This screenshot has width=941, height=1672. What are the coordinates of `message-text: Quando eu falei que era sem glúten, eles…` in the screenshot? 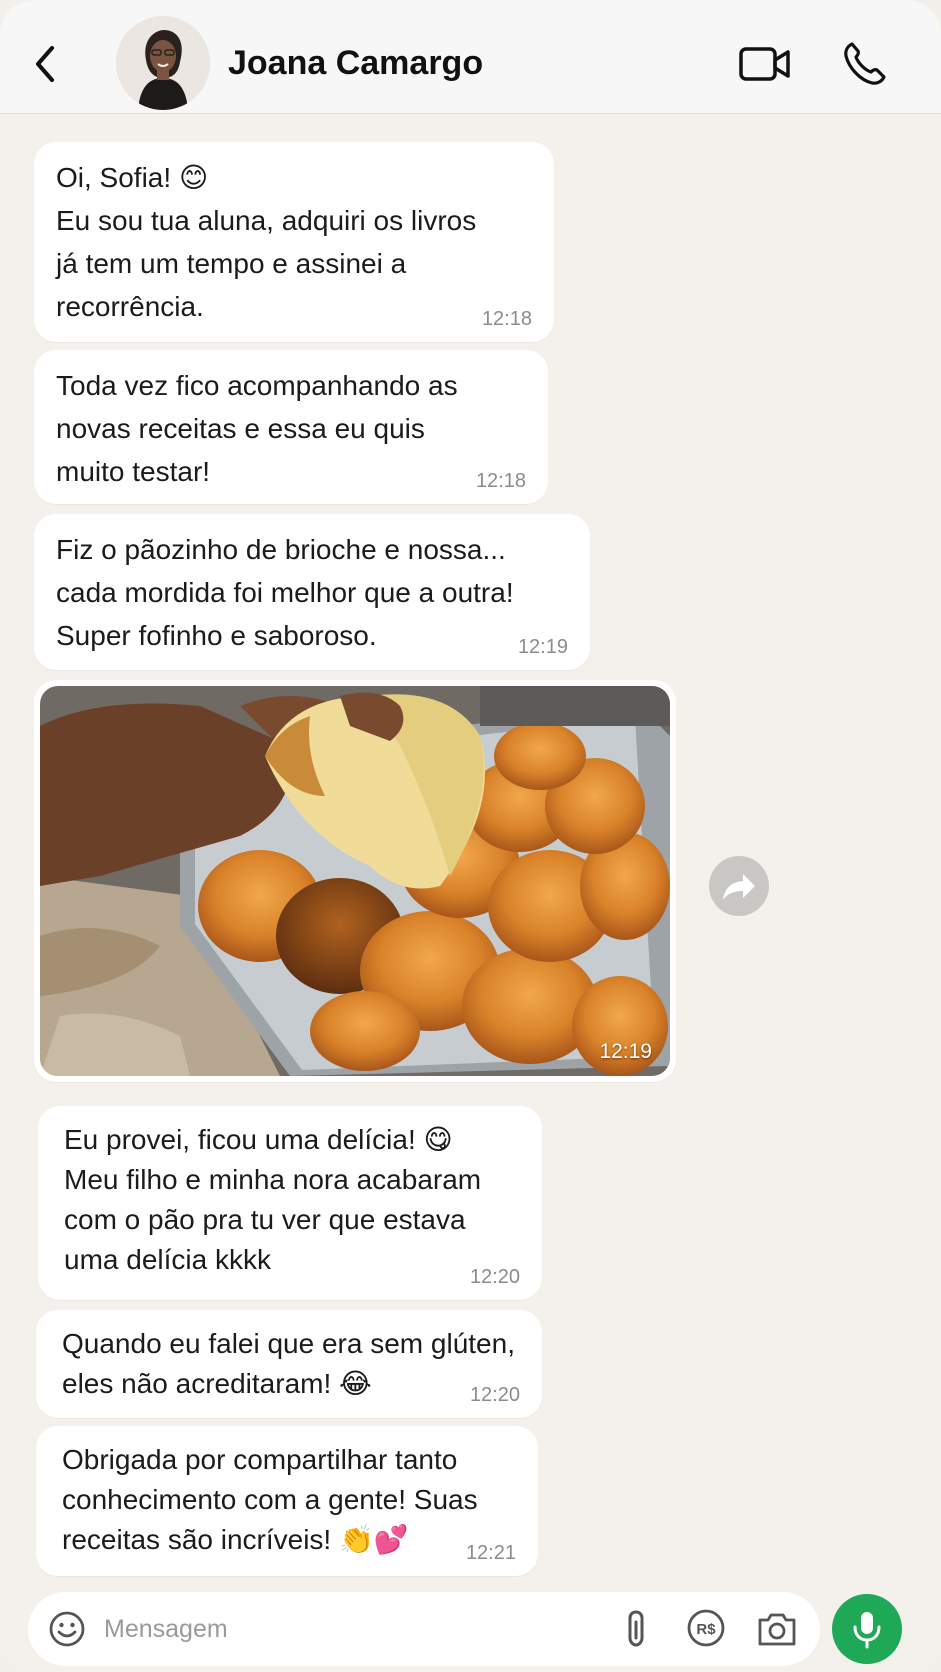 It's located at (288, 1364).